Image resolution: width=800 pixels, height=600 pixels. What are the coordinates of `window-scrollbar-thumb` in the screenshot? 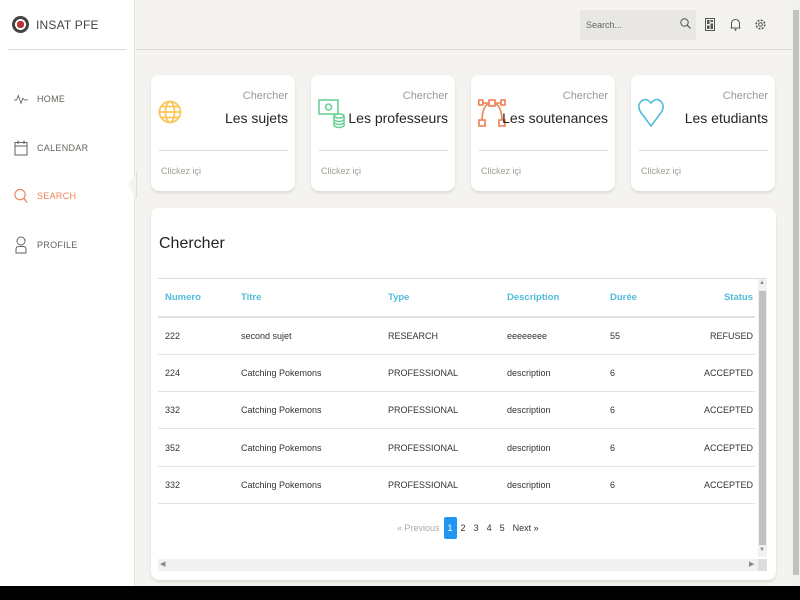 It's located at (796, 292).